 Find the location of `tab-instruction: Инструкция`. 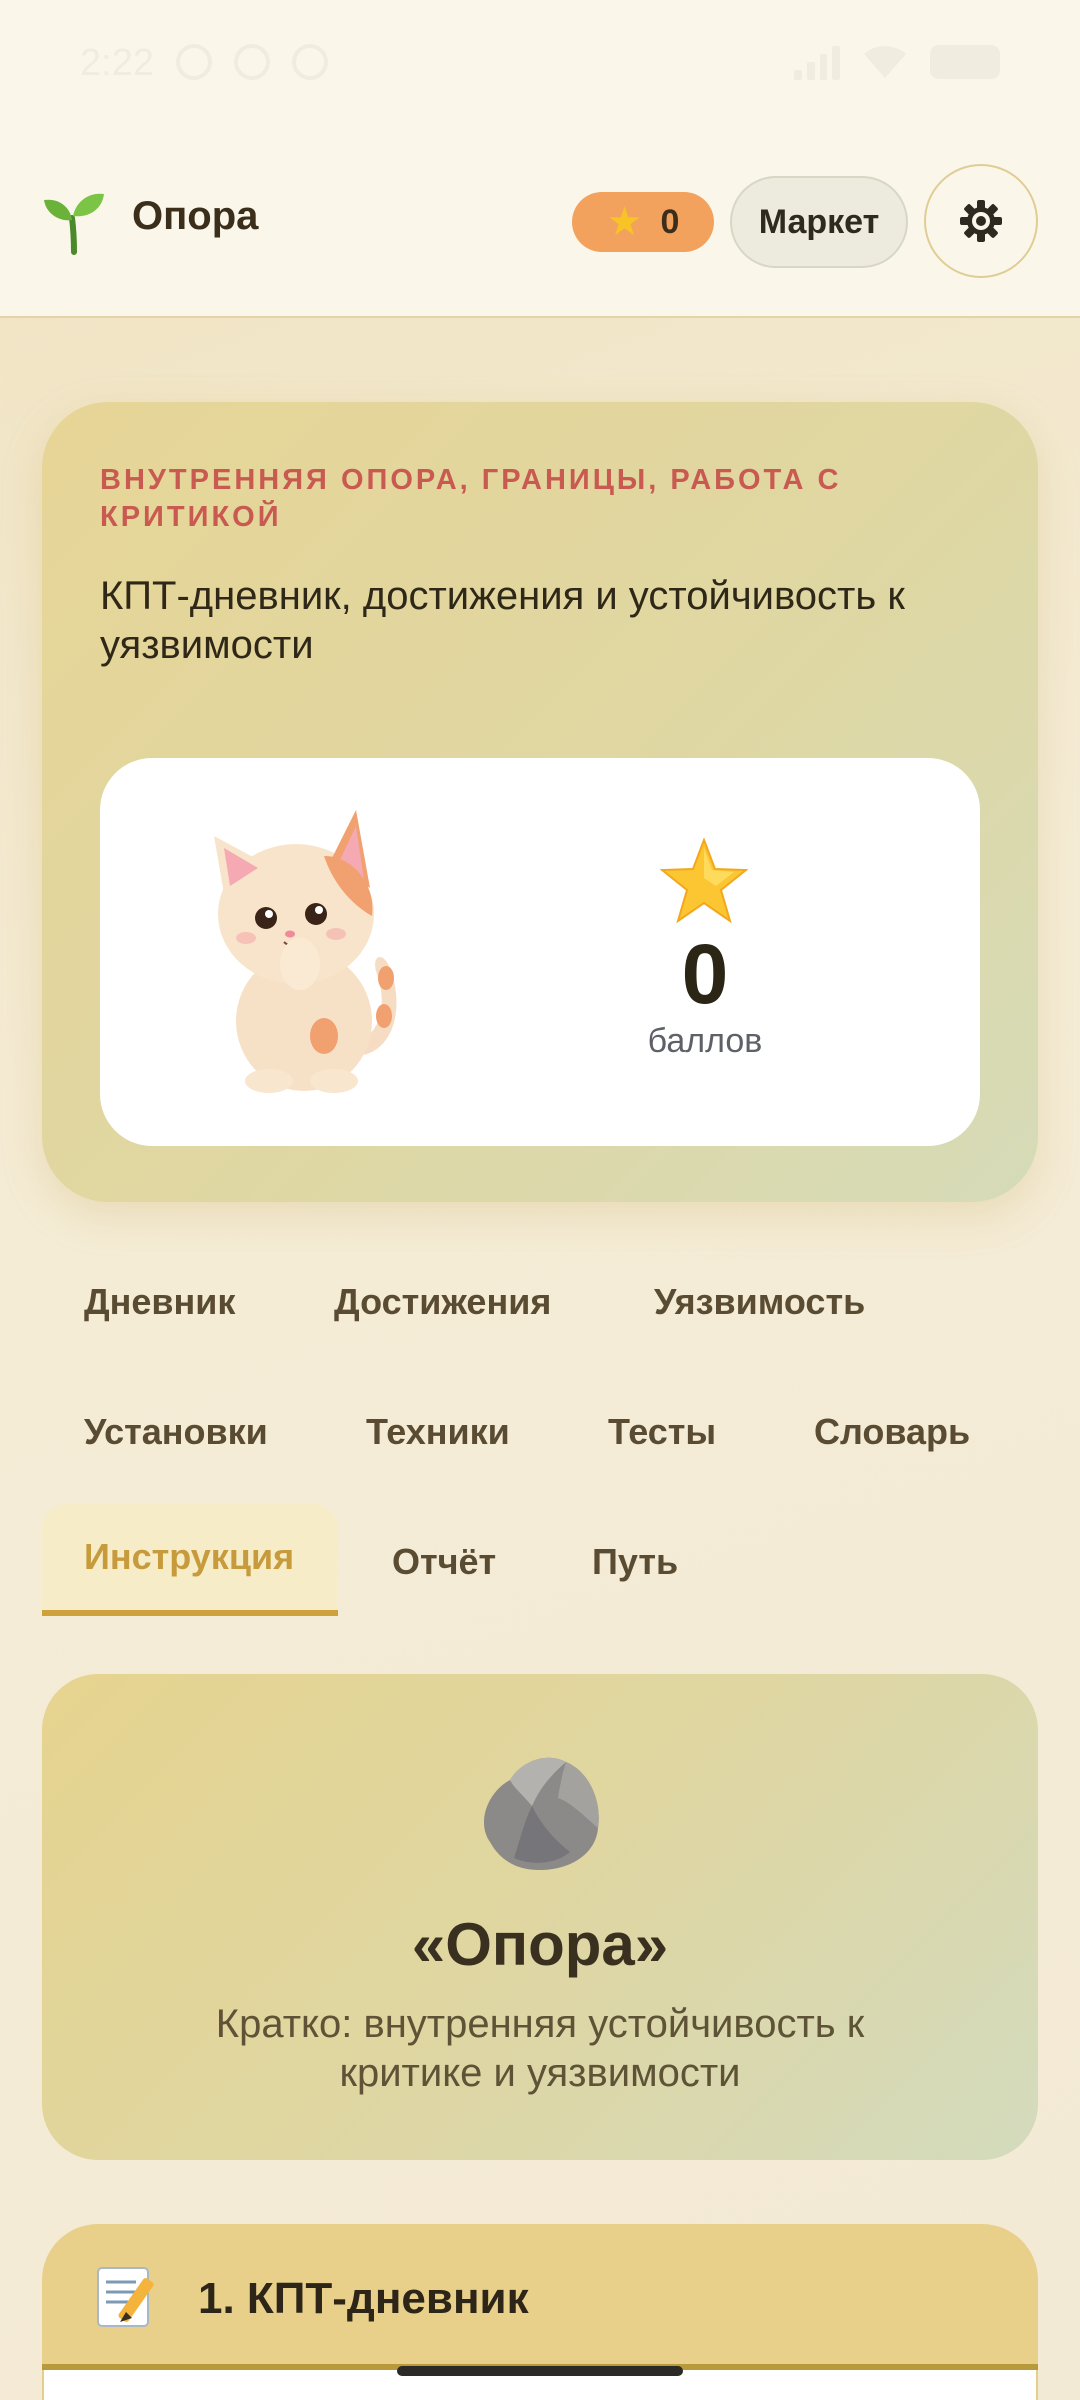

tab-instruction: Инструкция is located at coordinates (190, 1560).